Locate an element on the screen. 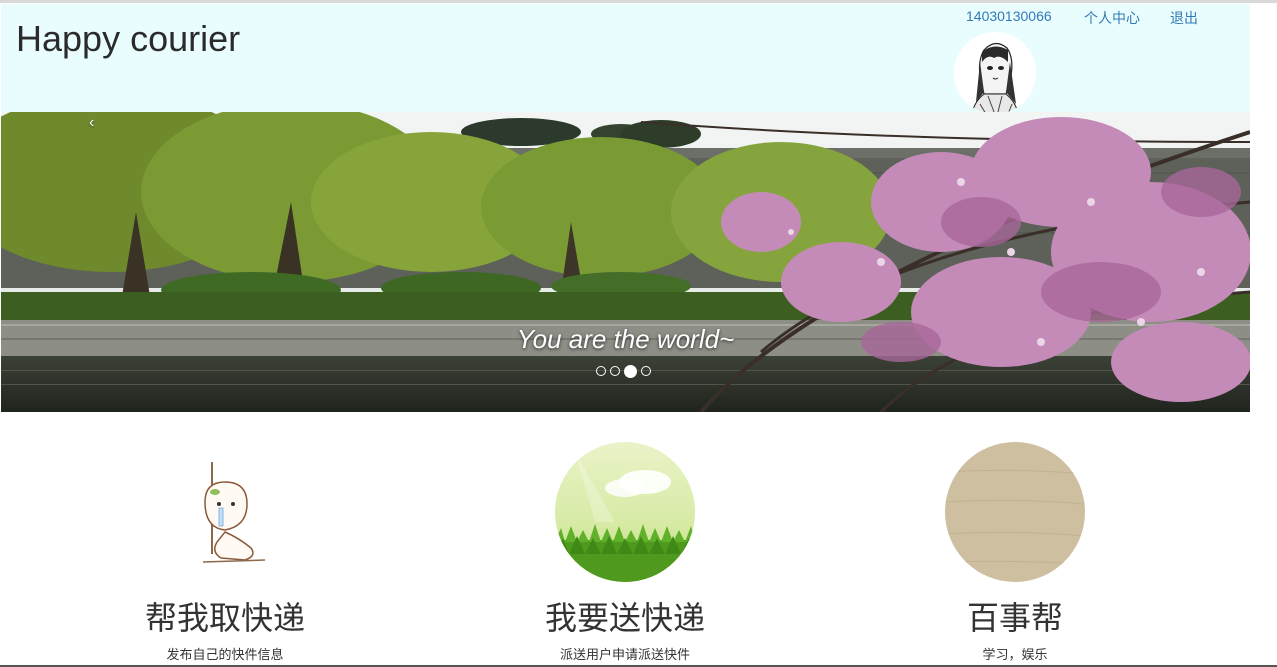 The width and height of the screenshot is (1277, 667). top-border is located at coordinates (638, 1).